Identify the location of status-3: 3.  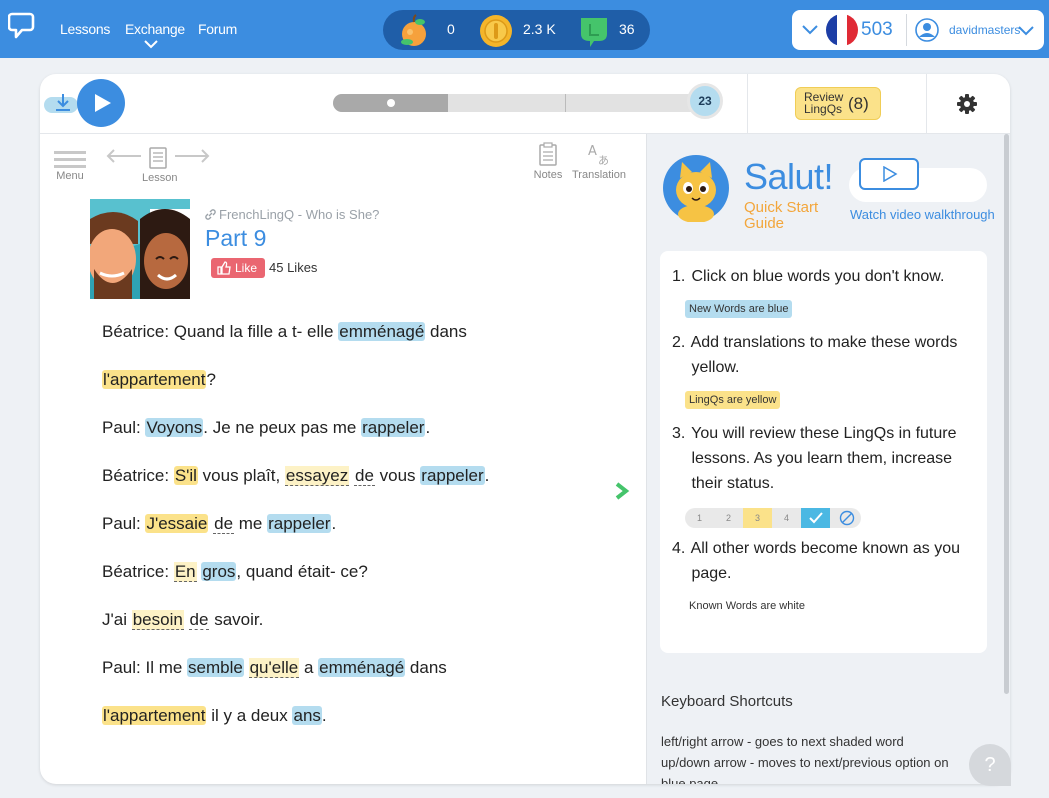
(757, 518).